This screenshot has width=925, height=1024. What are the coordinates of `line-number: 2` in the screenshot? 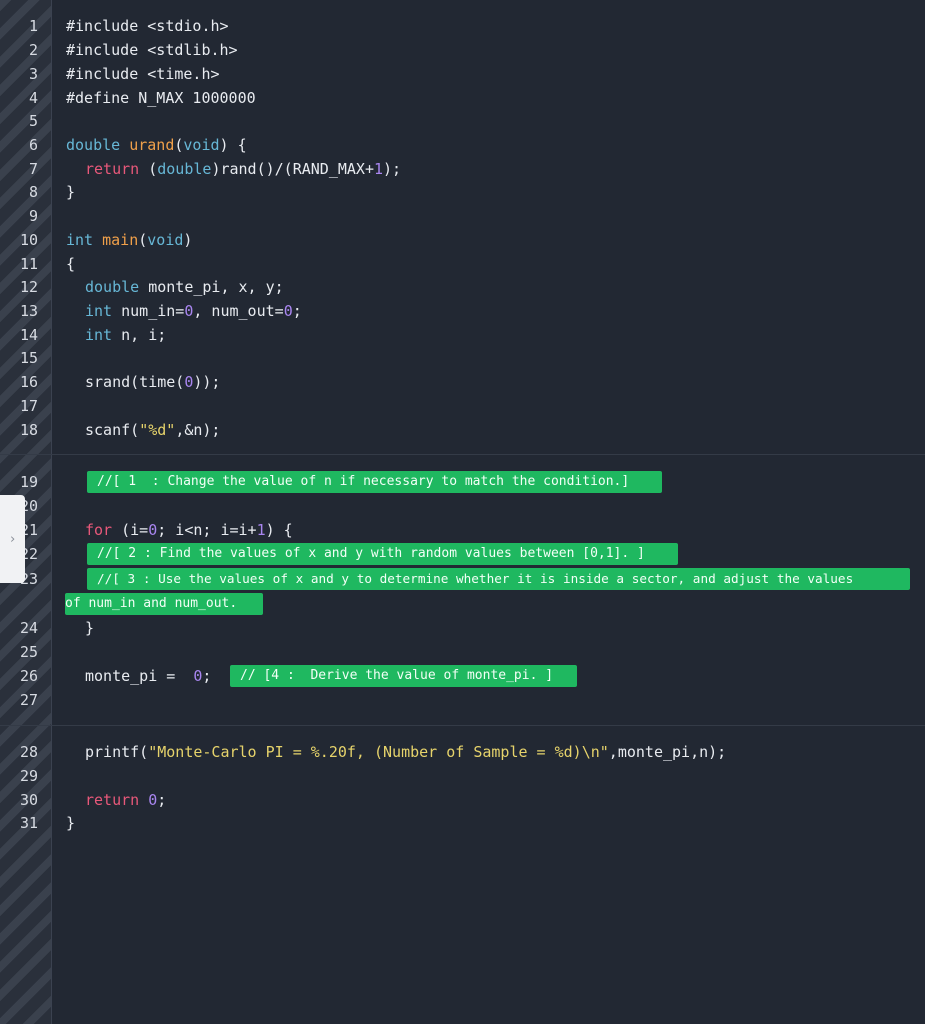 It's located at (33, 50).